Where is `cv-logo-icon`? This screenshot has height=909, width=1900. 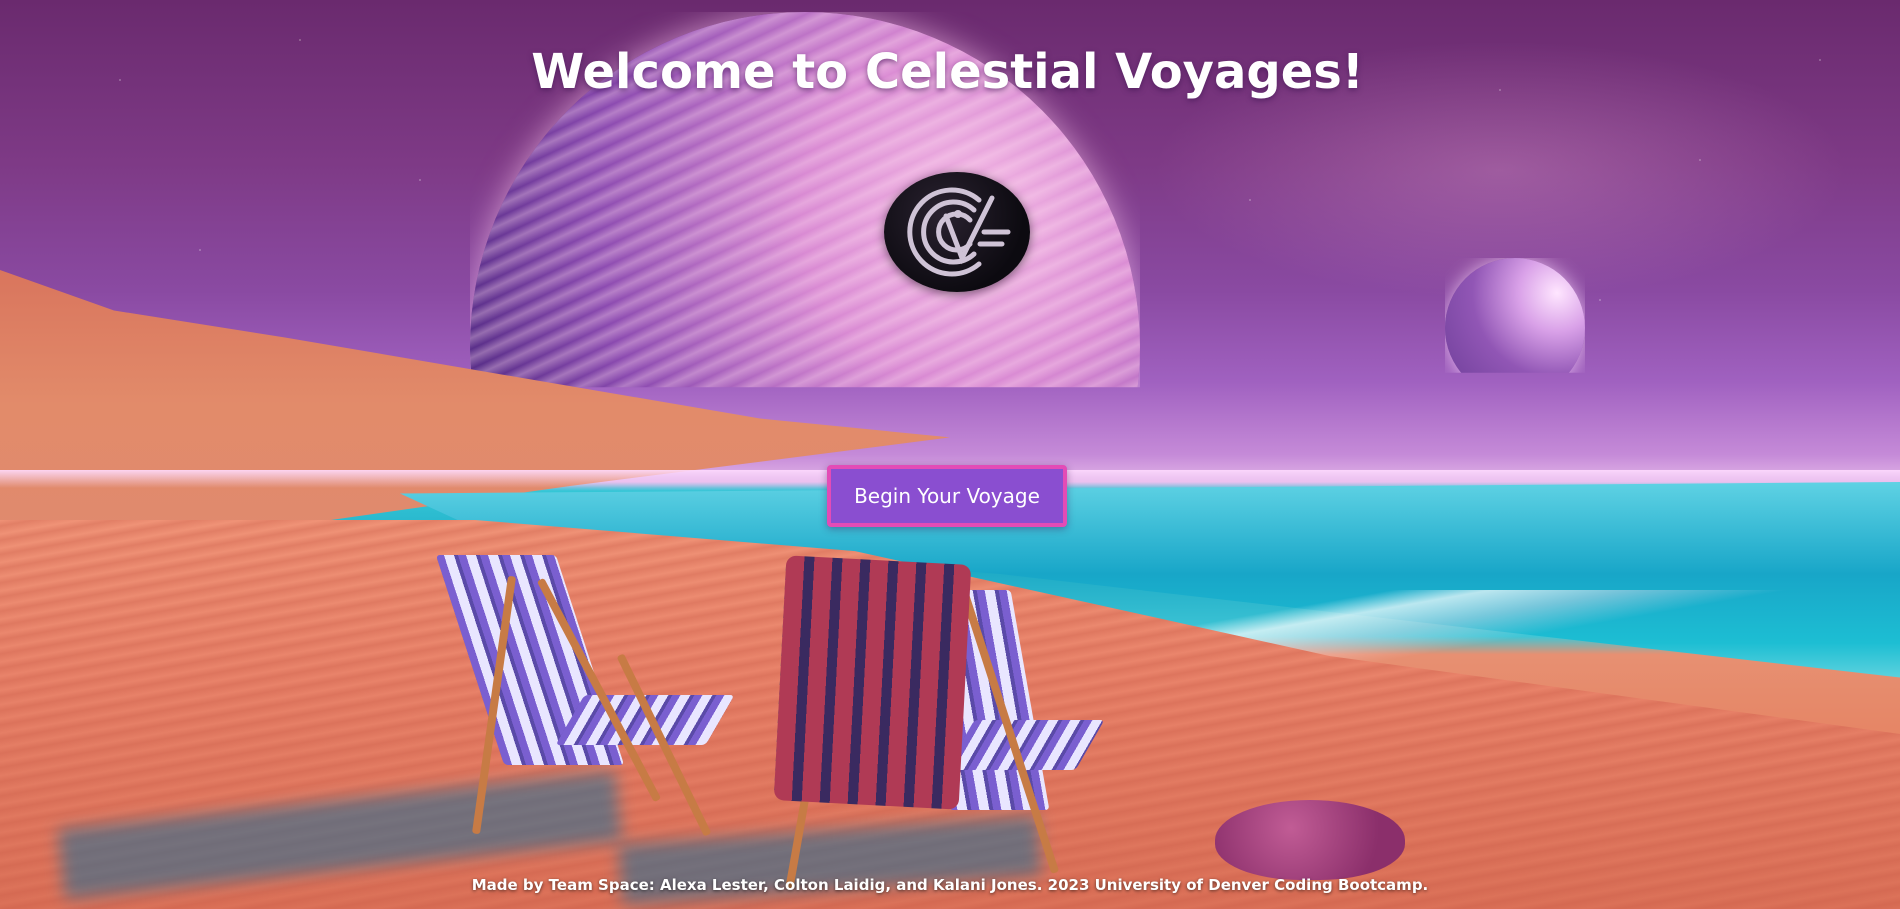 cv-logo-icon is located at coordinates (957, 232).